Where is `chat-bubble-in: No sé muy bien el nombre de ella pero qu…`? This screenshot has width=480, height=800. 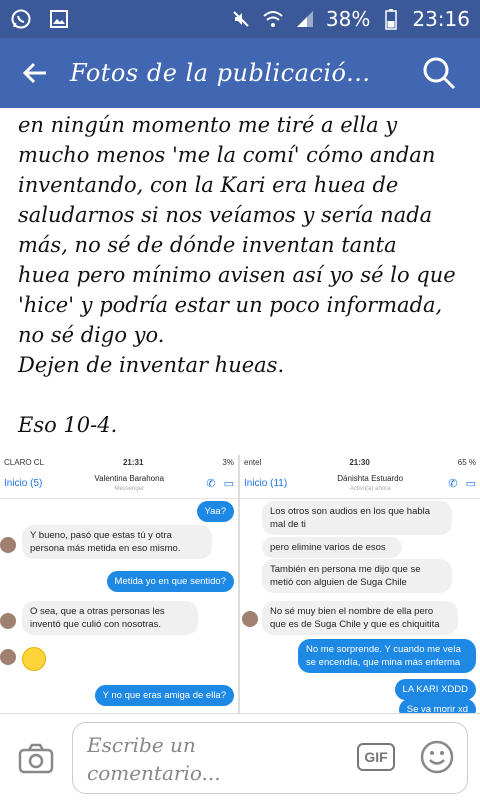
chat-bubble-in: No sé muy bien el nombre de ella pero qu… is located at coordinates (360, 618).